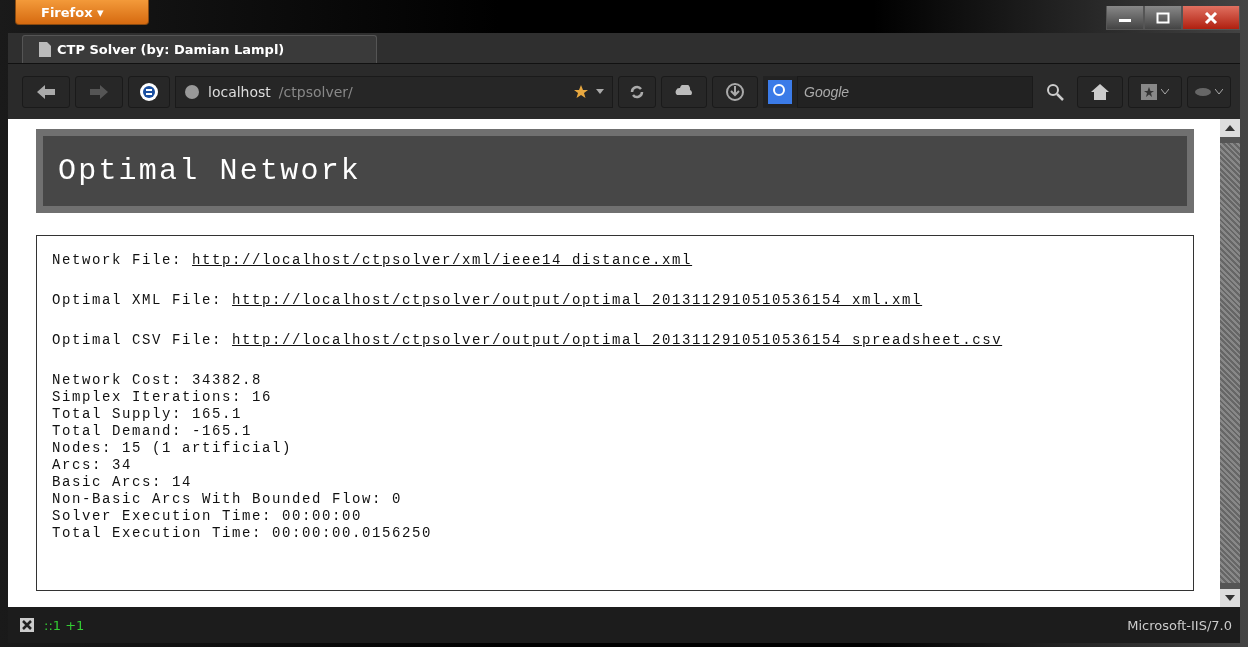  What do you see at coordinates (99, 91) in the screenshot?
I see `right-arrow-icon` at bounding box center [99, 91].